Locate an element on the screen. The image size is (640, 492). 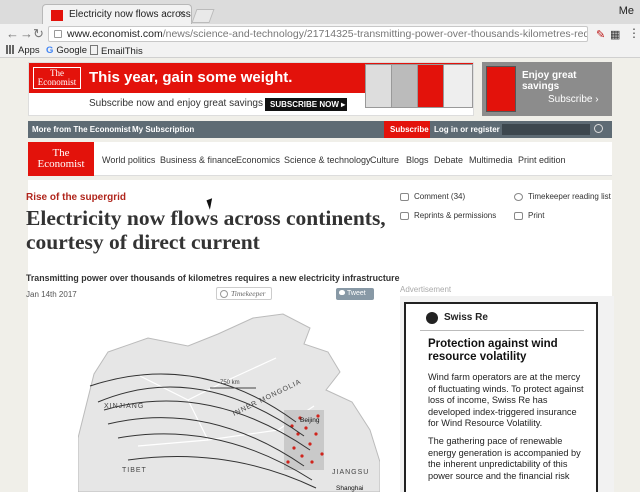
article-date: Jan 14th 2017 is located at coordinates (51, 294).